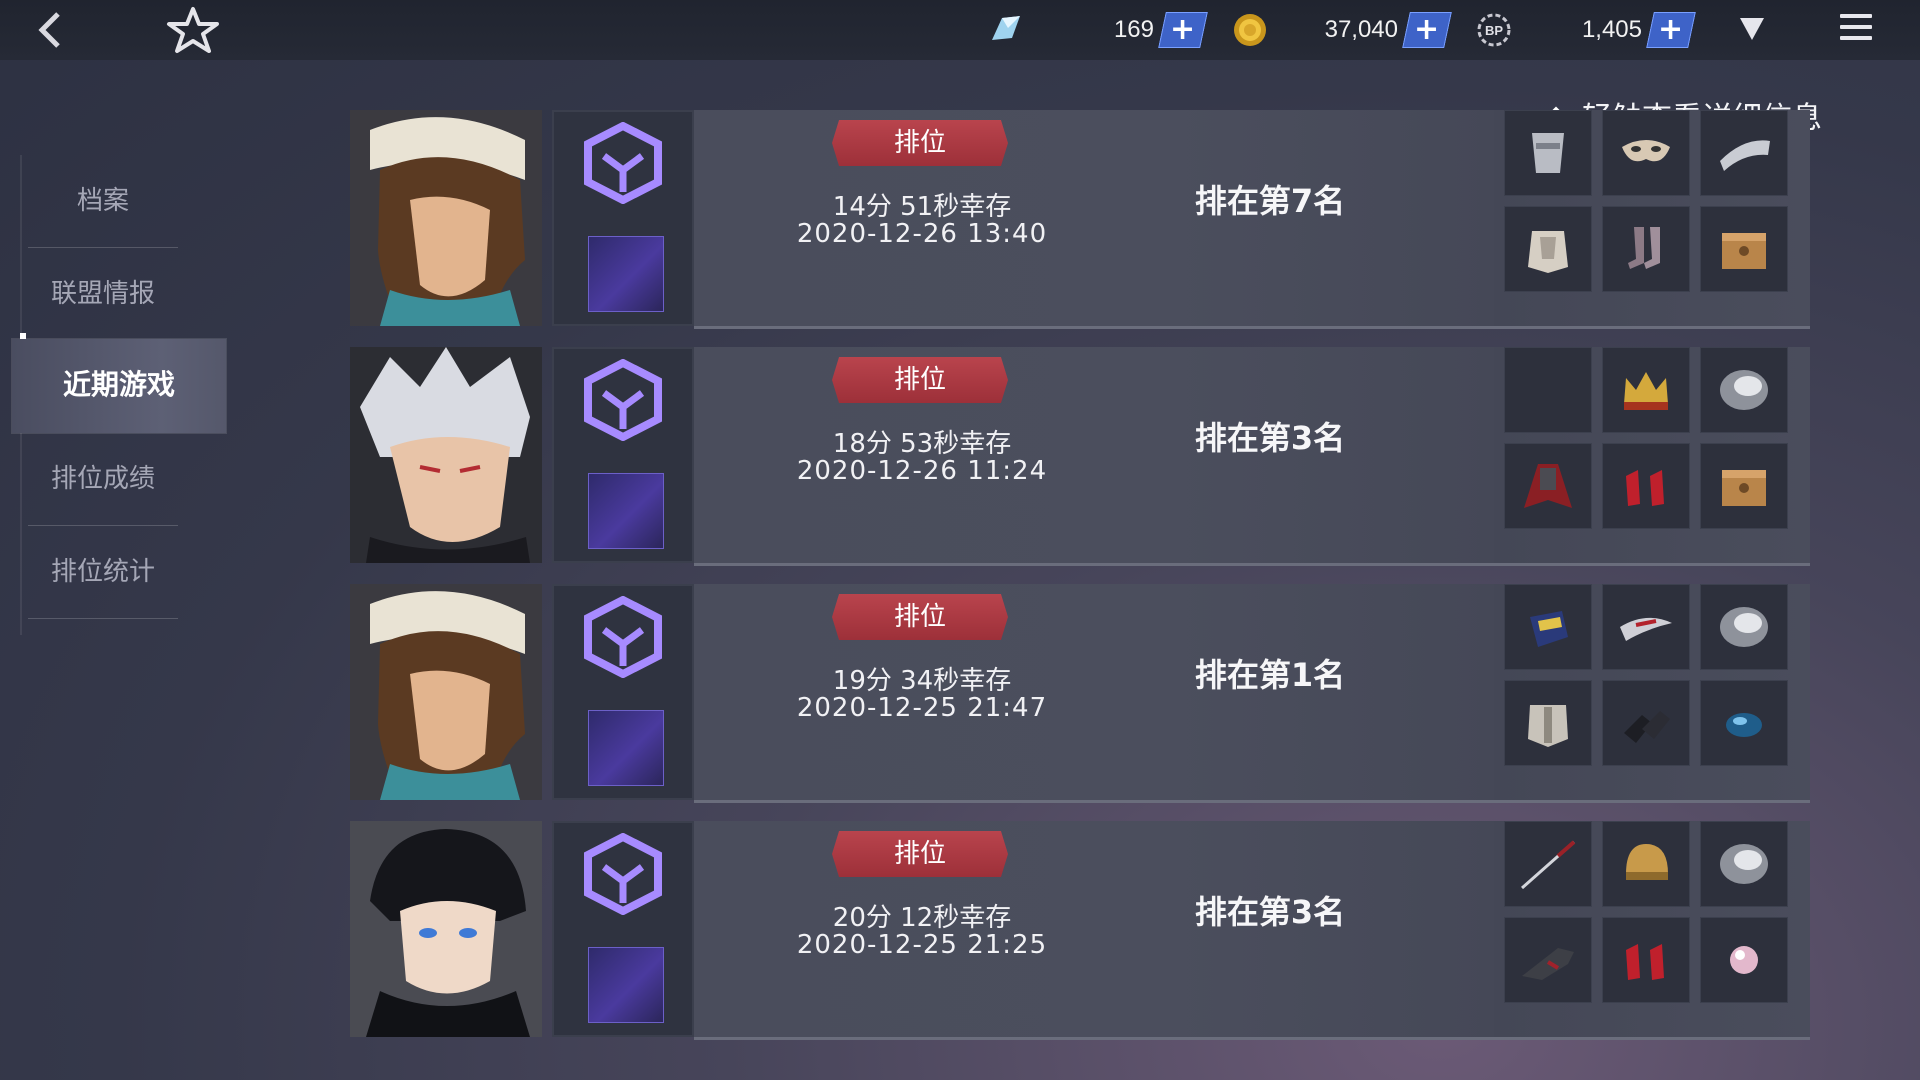 This screenshot has width=1920, height=1080. What do you see at coordinates (1744, 960) in the screenshot?
I see `pearl-icon` at bounding box center [1744, 960].